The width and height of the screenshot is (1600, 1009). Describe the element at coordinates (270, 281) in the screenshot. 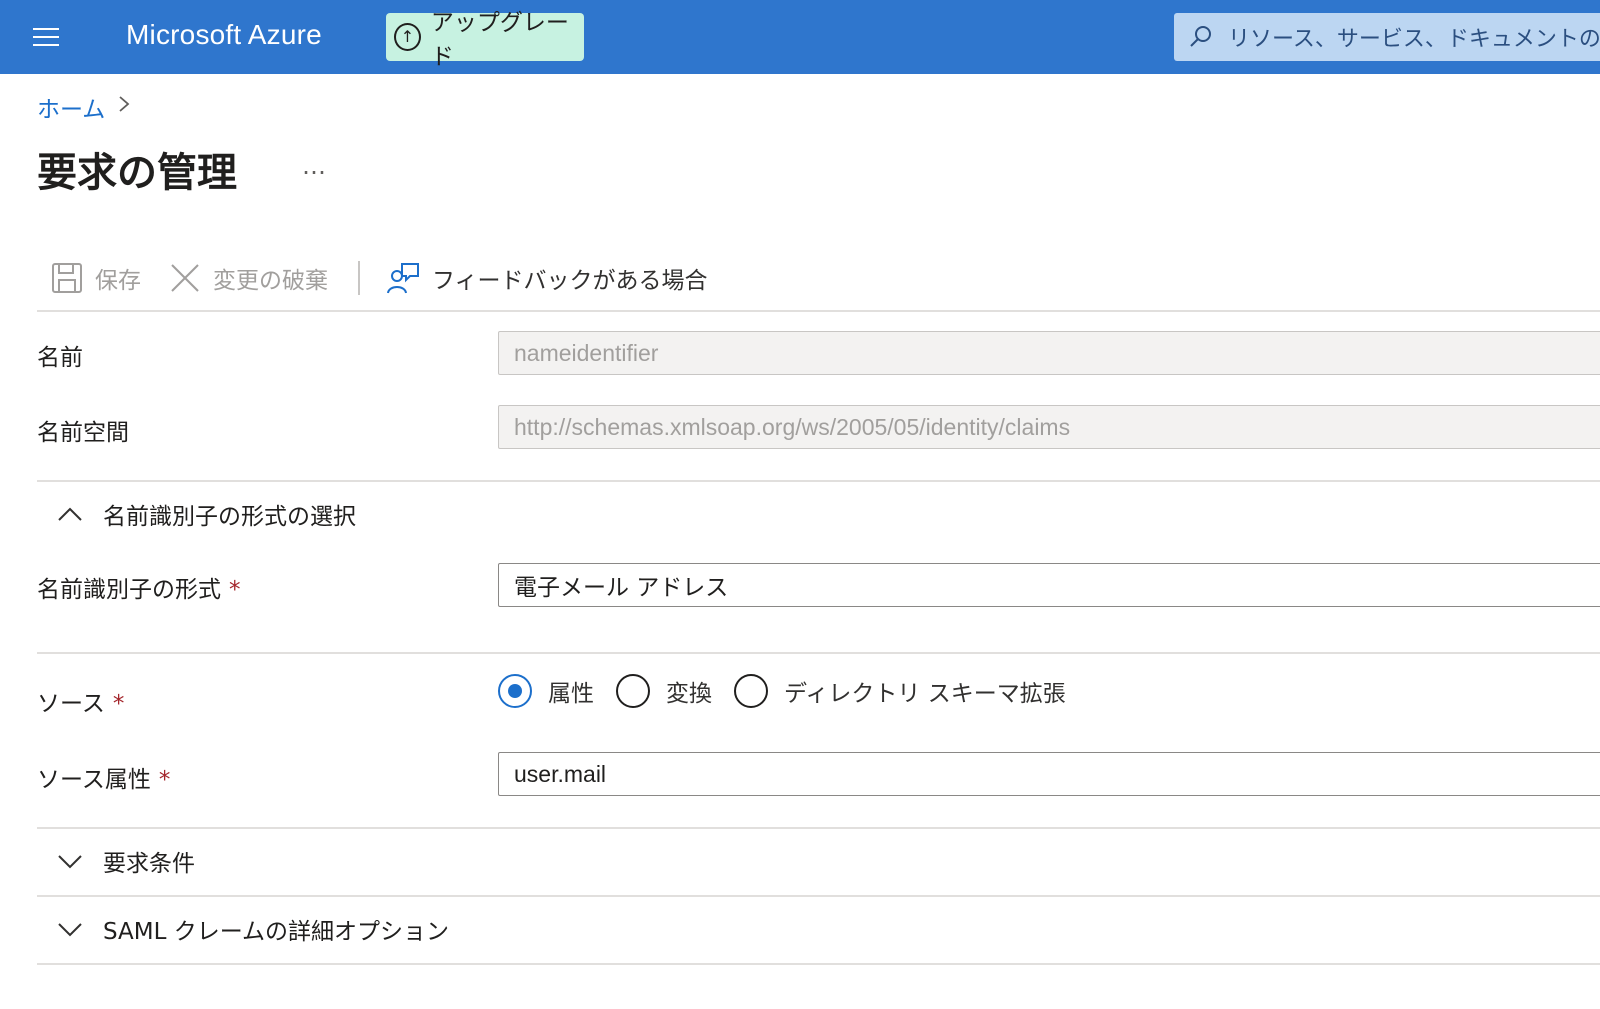

I see `discard-label: 変更の破棄` at that location.